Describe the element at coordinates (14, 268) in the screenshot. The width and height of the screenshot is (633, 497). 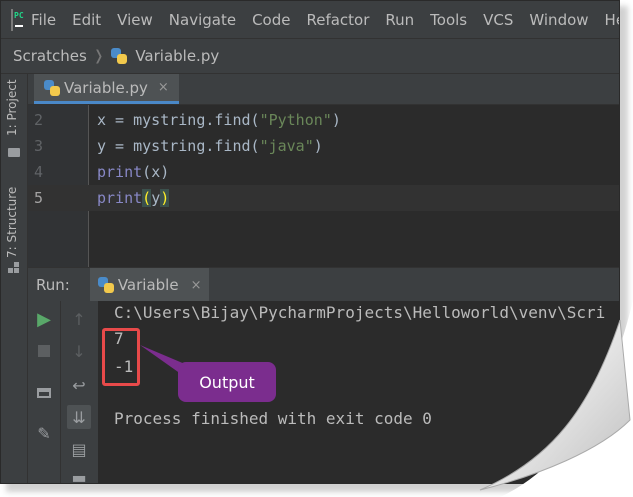
I see `structure-icon` at that location.